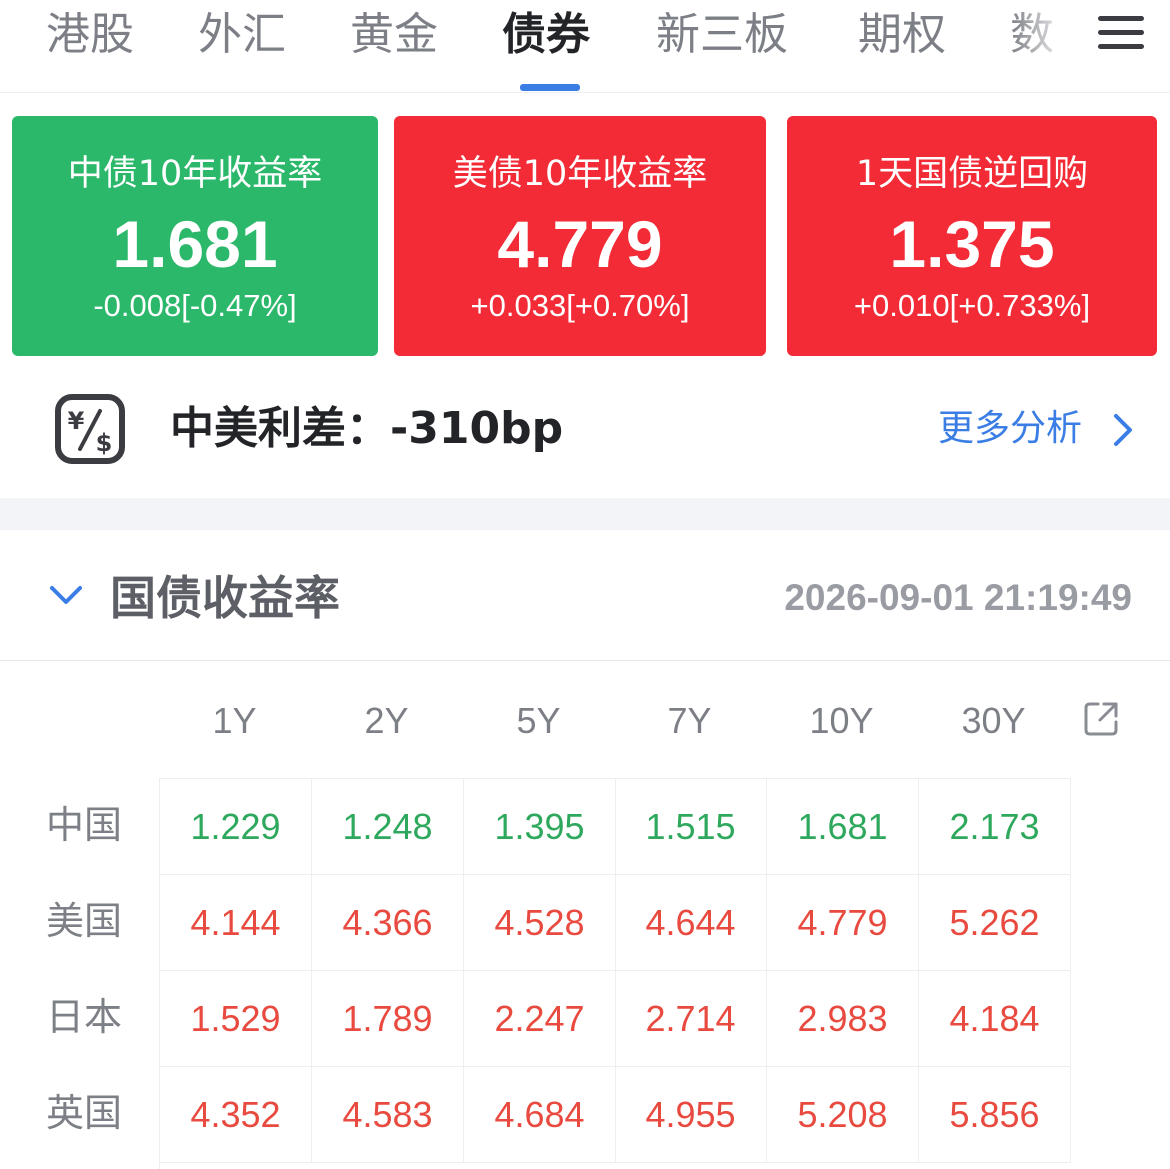 The width and height of the screenshot is (1170, 1169). Describe the element at coordinates (843, 923) in the screenshot. I see `yield-cell: 4.779` at that location.